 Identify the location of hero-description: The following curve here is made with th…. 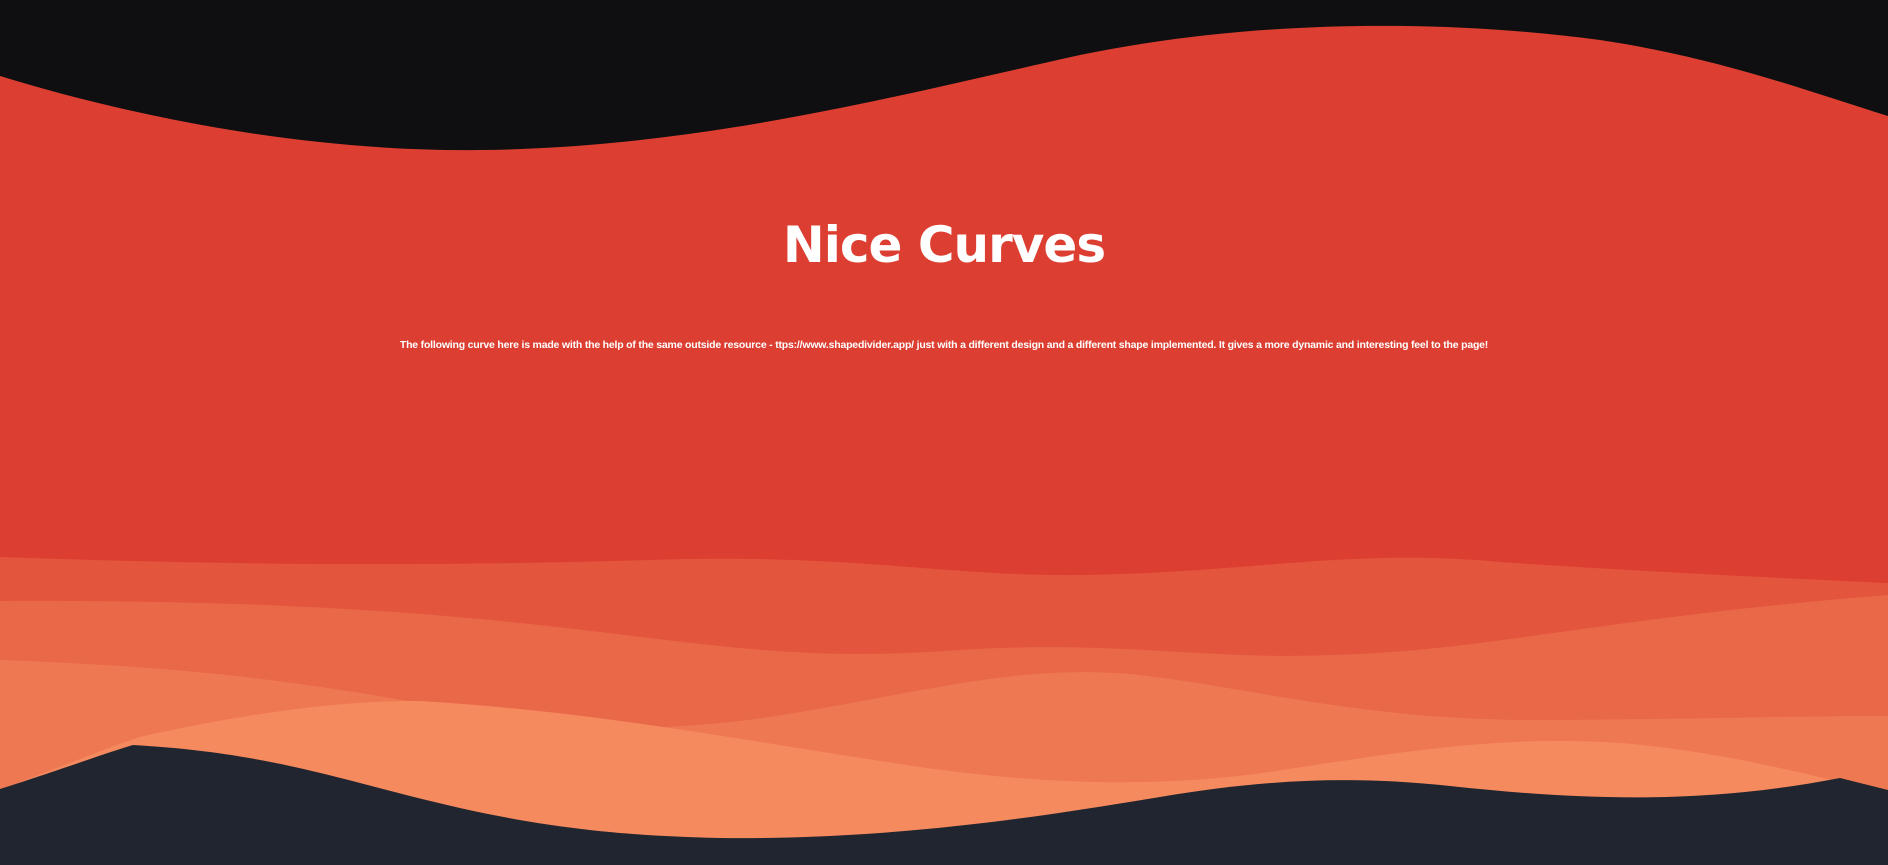
(944, 345).